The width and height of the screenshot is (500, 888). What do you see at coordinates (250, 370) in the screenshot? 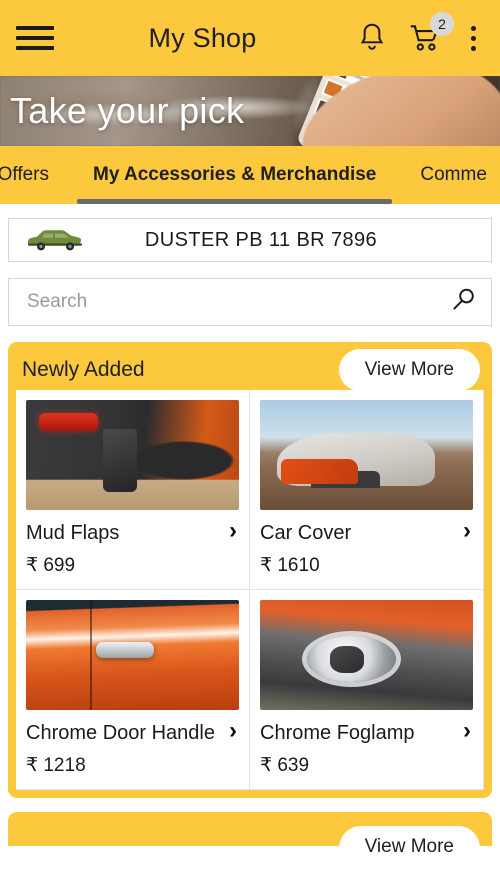
I see `section-header: Newly Added View More` at bounding box center [250, 370].